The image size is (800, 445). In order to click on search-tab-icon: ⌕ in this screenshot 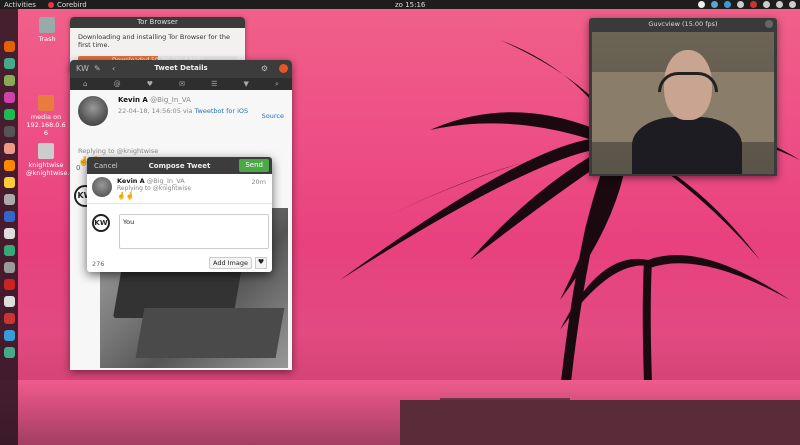, I will do `click(277, 84)`.